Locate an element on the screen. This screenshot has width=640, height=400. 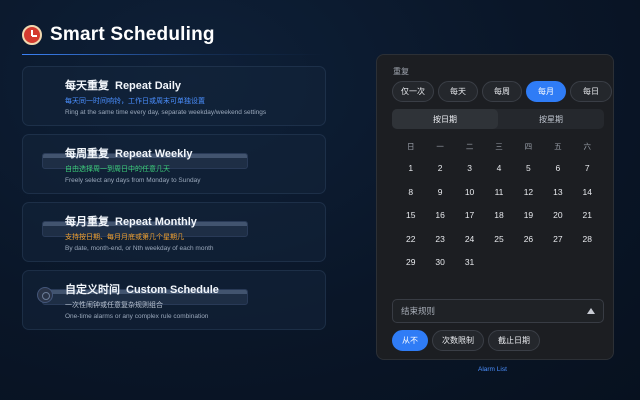
calendar-day: 5 is located at coordinates (528, 173).